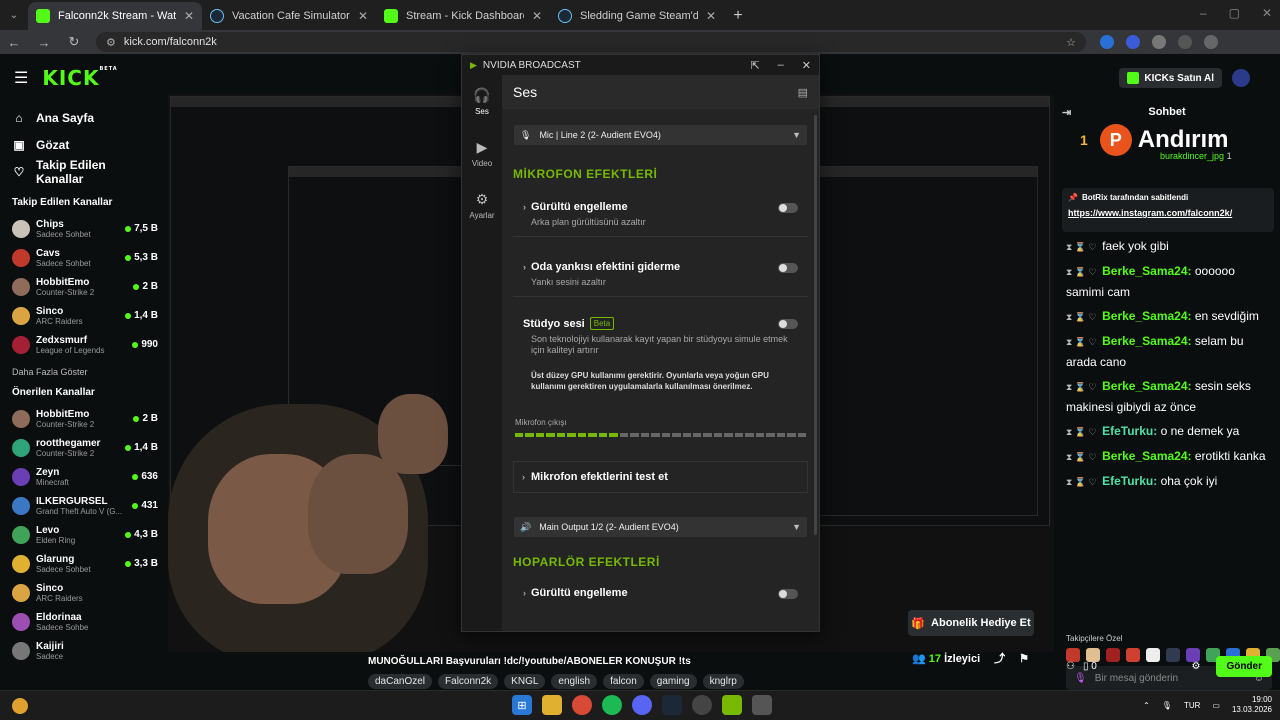  I want to click on studio-voice-toggle, so click(788, 324).